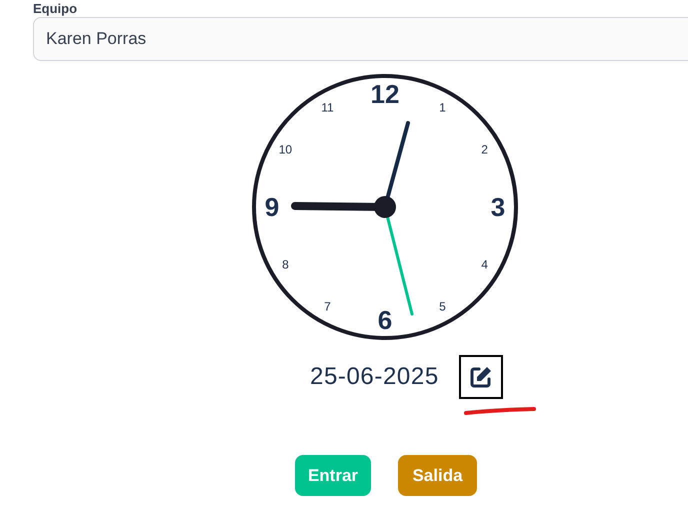 This screenshot has height=532, width=688. Describe the element at coordinates (484, 265) in the screenshot. I see `clock-number: 4` at that location.